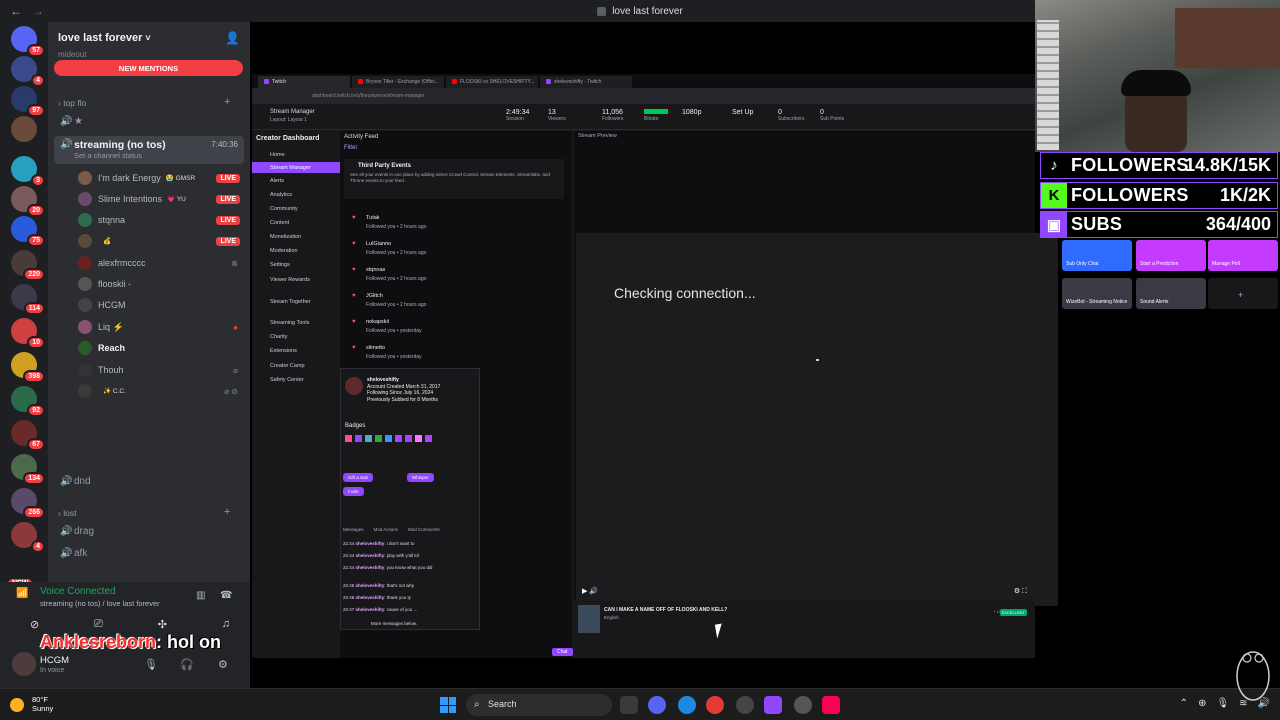  Describe the element at coordinates (1171, 293) in the screenshot. I see `quick-action-tile: Sound Alerts` at that location.